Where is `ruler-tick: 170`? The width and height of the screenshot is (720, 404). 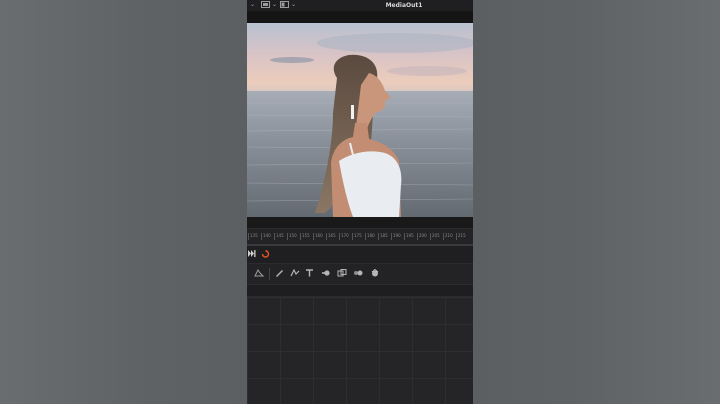
ruler-tick: 170 is located at coordinates (344, 236).